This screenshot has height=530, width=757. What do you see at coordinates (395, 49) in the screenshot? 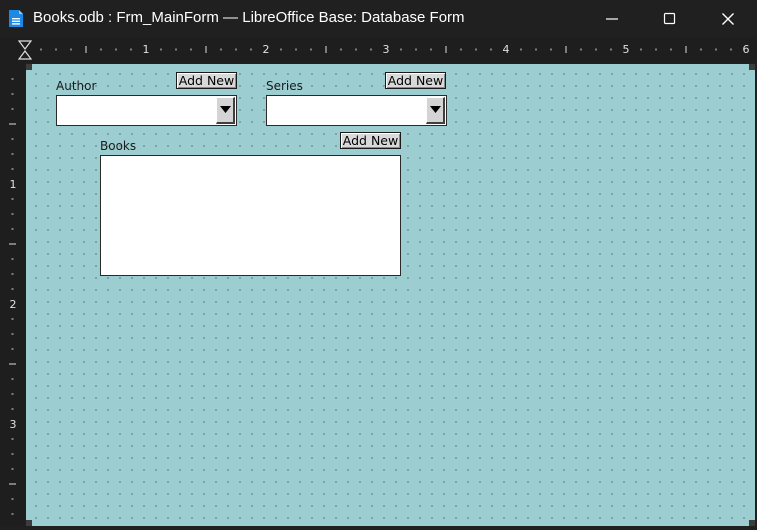
I see `horizontal-ruler-scale: 1 2 3 4 5 6` at bounding box center [395, 49].